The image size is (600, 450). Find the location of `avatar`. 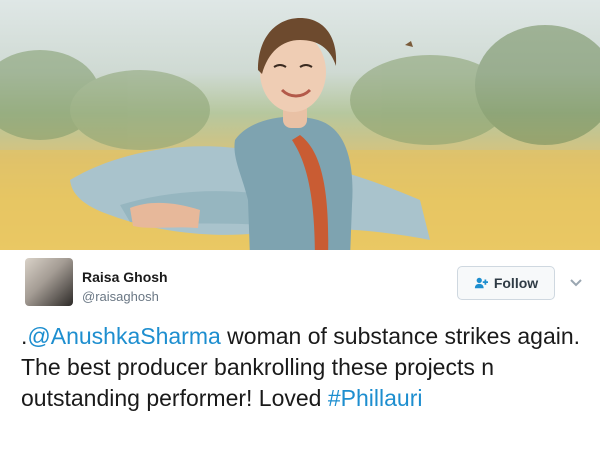

avatar is located at coordinates (49, 282).